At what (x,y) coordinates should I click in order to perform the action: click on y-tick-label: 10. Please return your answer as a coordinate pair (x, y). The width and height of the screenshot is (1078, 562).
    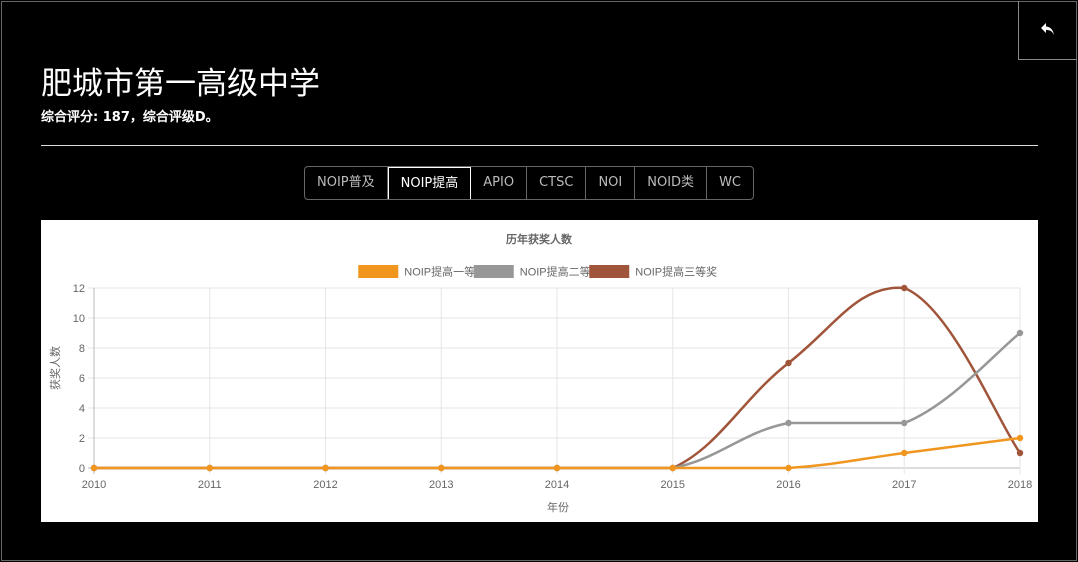
    Looking at the image, I should click on (79, 319).